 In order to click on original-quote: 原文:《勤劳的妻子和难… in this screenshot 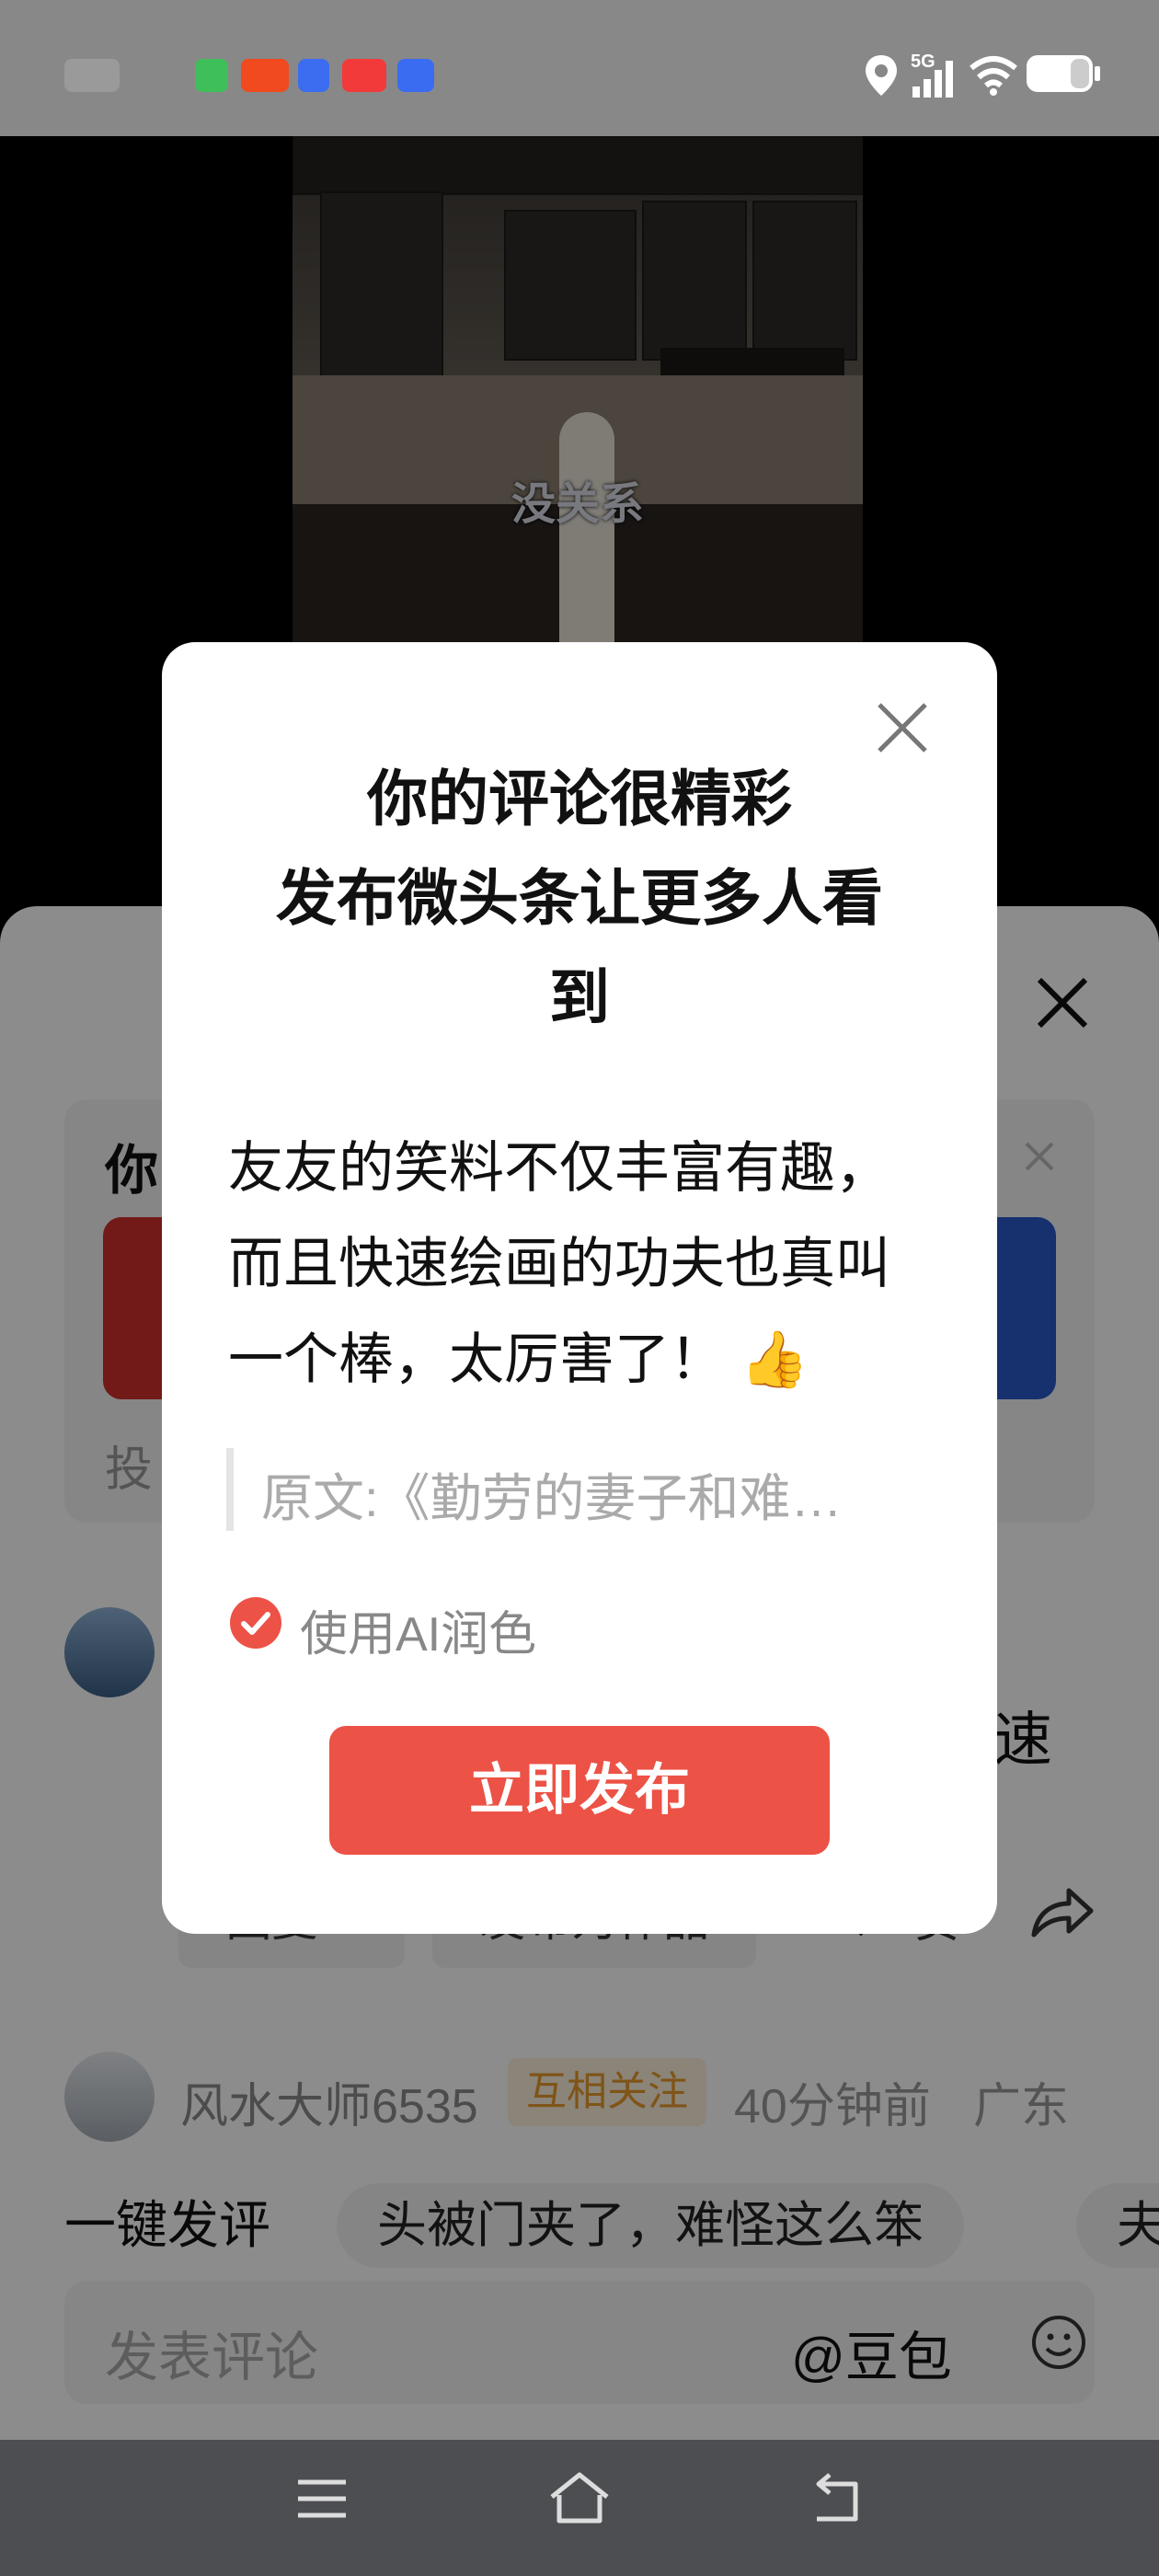, I will do `click(552, 1498)`.